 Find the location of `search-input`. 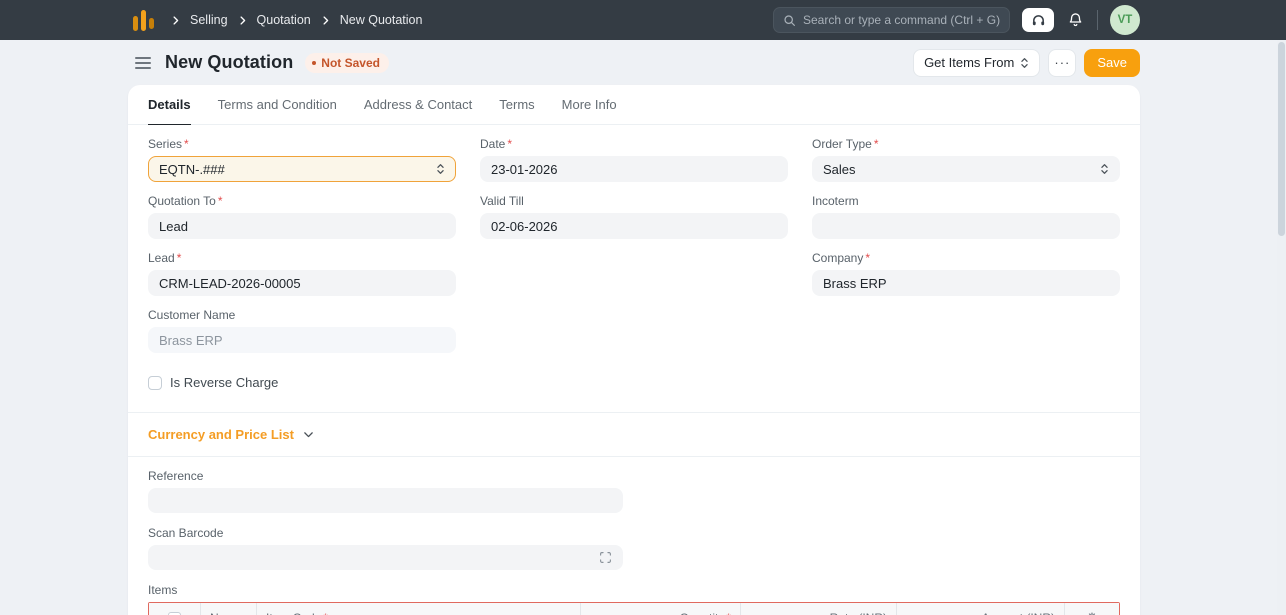

search-input is located at coordinates (901, 20).